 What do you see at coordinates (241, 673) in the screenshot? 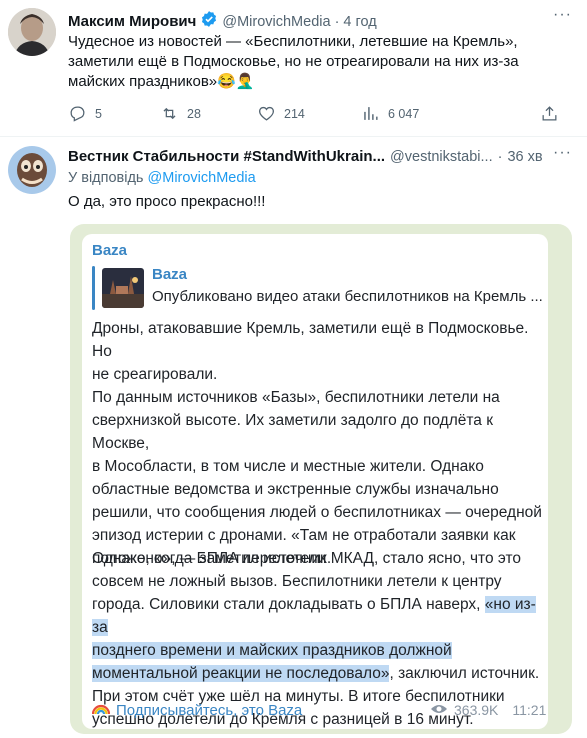
I see `highlighted-quote: моментальной реакции не последовало»` at bounding box center [241, 673].